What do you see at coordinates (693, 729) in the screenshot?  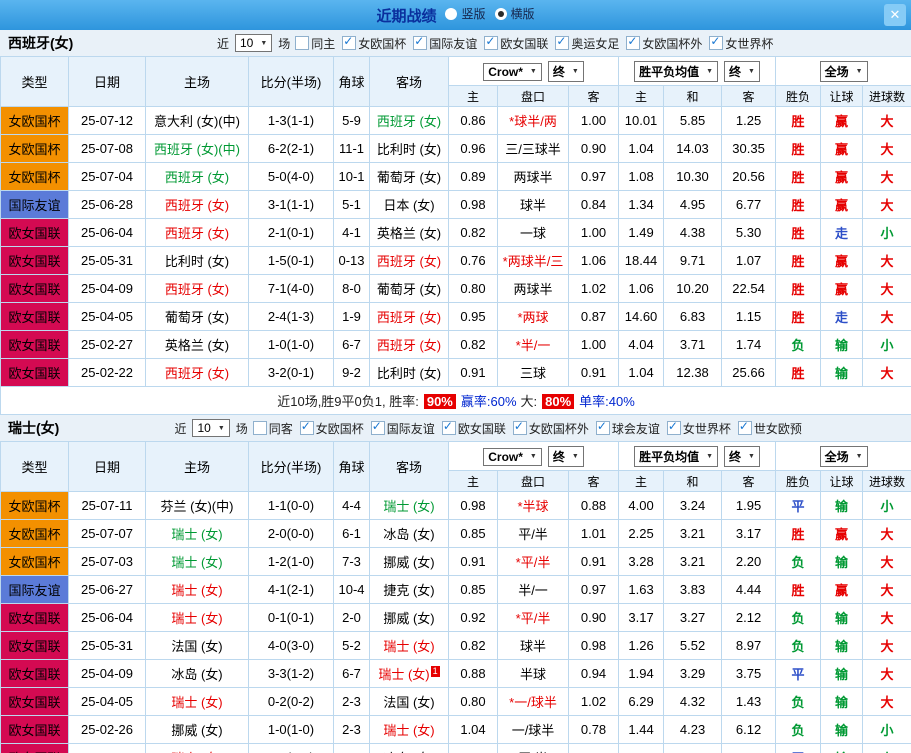 I see `cell-mean-draw: 4.23` at bounding box center [693, 729].